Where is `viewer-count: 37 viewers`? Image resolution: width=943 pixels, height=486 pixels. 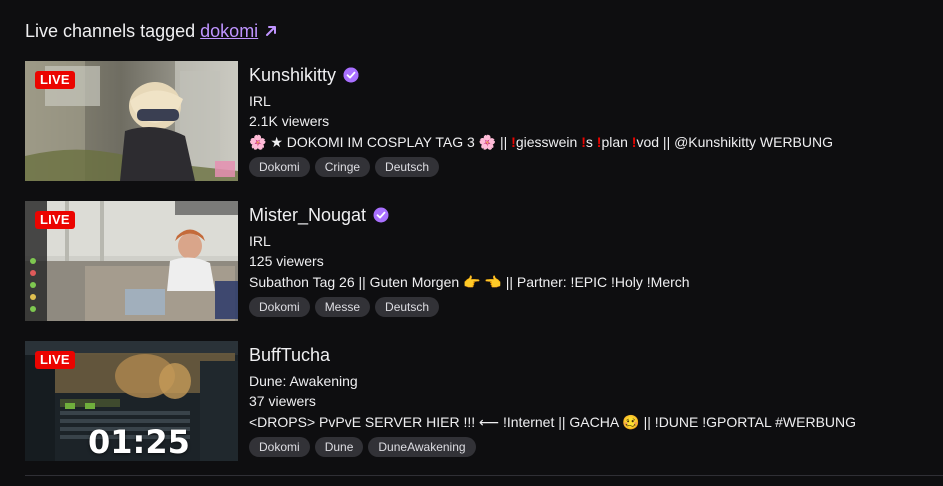 viewer-count: 37 viewers is located at coordinates (282, 401).